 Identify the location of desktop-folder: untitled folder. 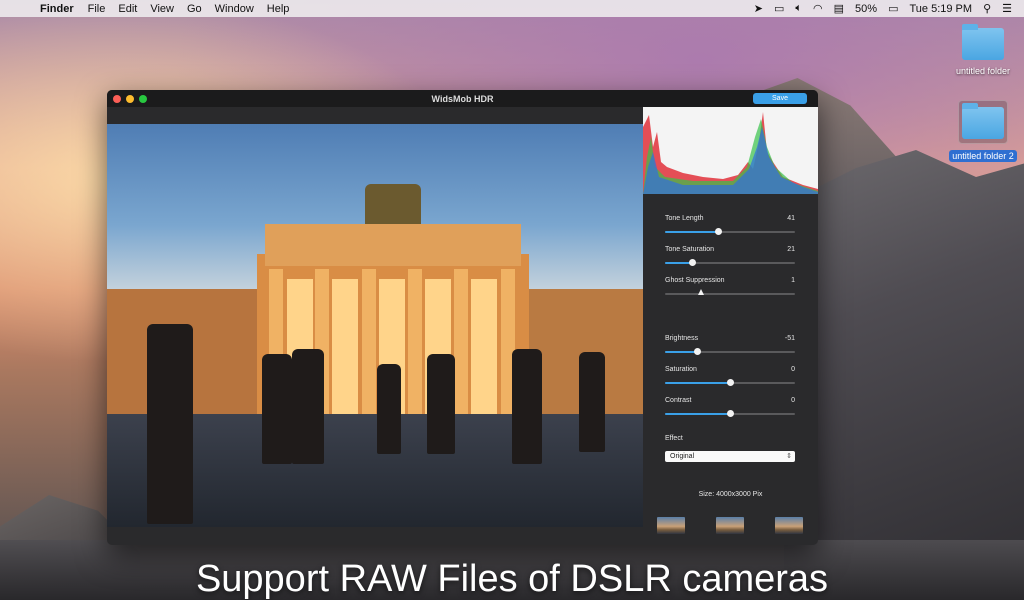
(983, 50).